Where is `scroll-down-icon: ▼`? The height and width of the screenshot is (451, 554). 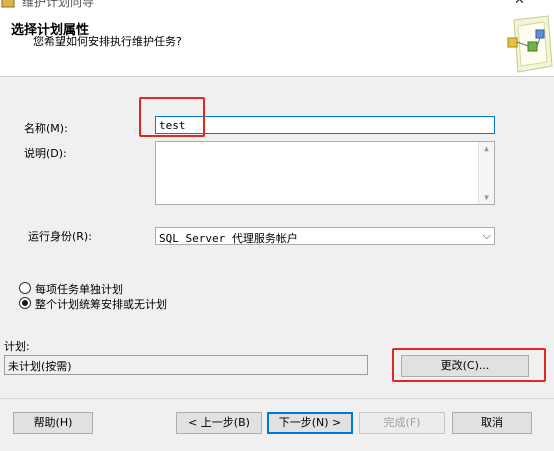 scroll-down-icon: ▼ is located at coordinates (486, 197).